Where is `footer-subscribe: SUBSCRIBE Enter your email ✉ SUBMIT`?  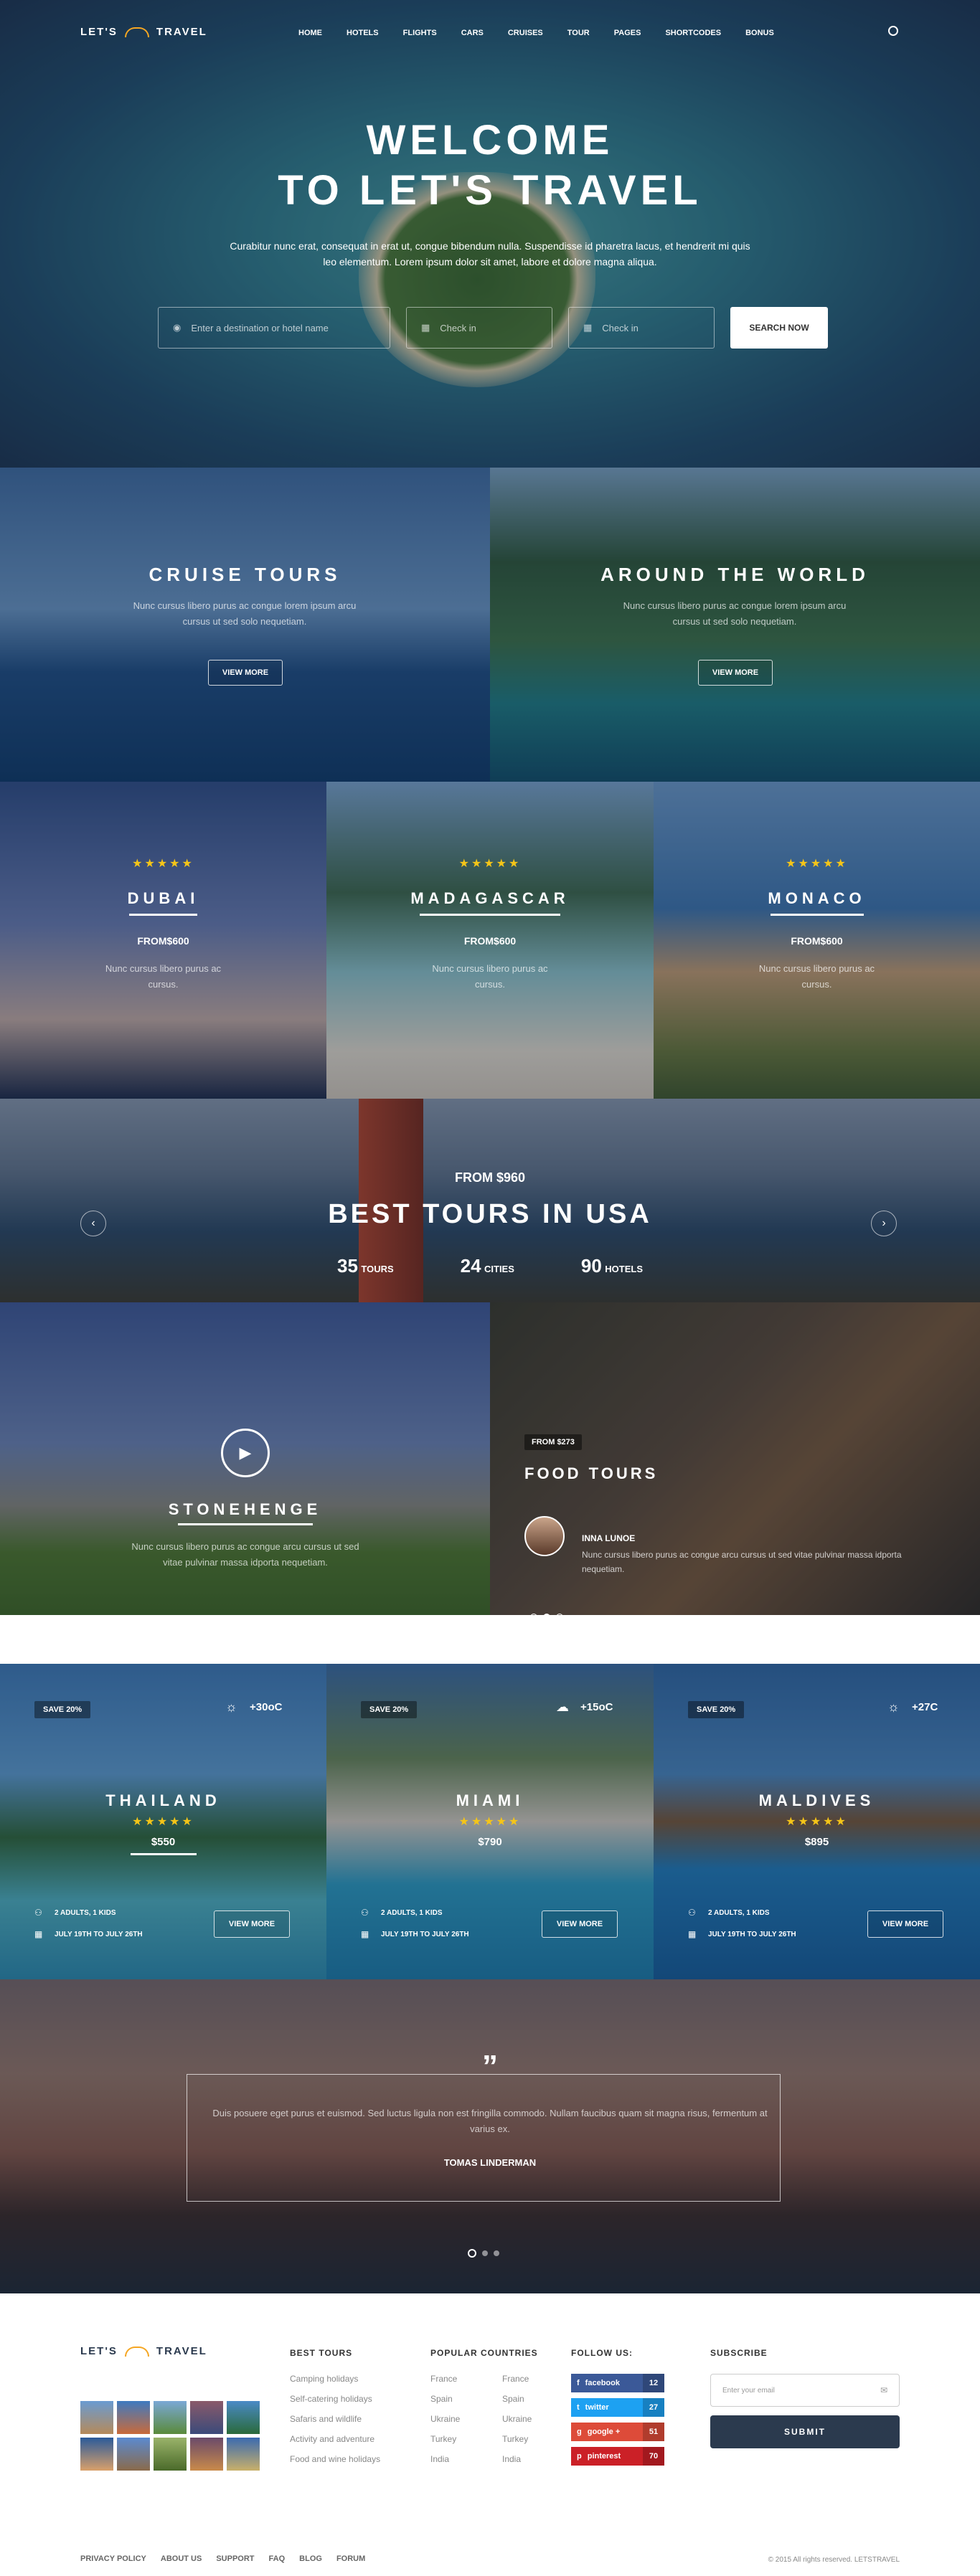
footer-subscribe: SUBSCRIBE Enter your email ✉ SUBMIT is located at coordinates (805, 2403).